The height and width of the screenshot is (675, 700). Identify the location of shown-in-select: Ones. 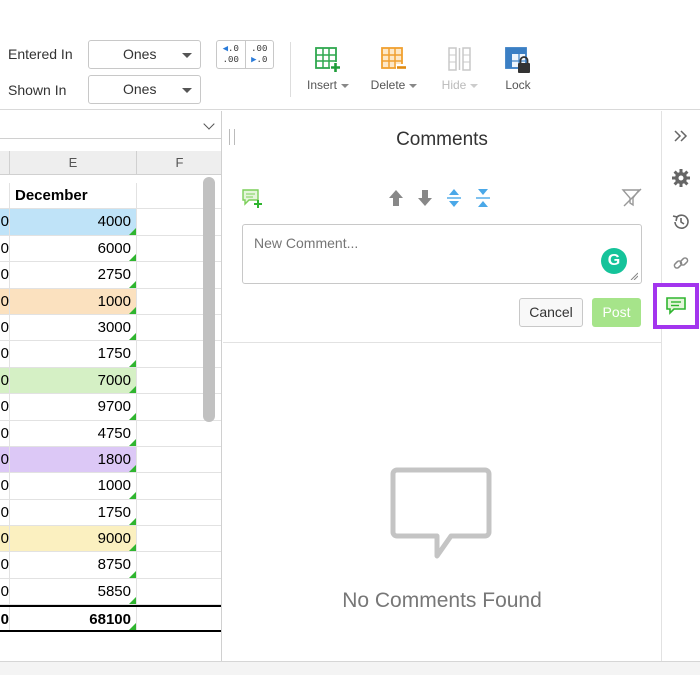
(144, 89).